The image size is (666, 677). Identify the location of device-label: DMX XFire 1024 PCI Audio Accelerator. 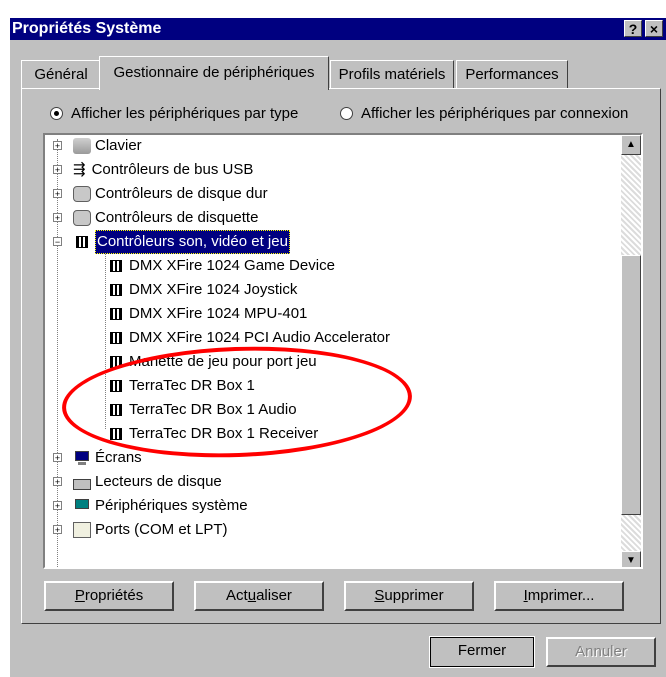
(259, 337).